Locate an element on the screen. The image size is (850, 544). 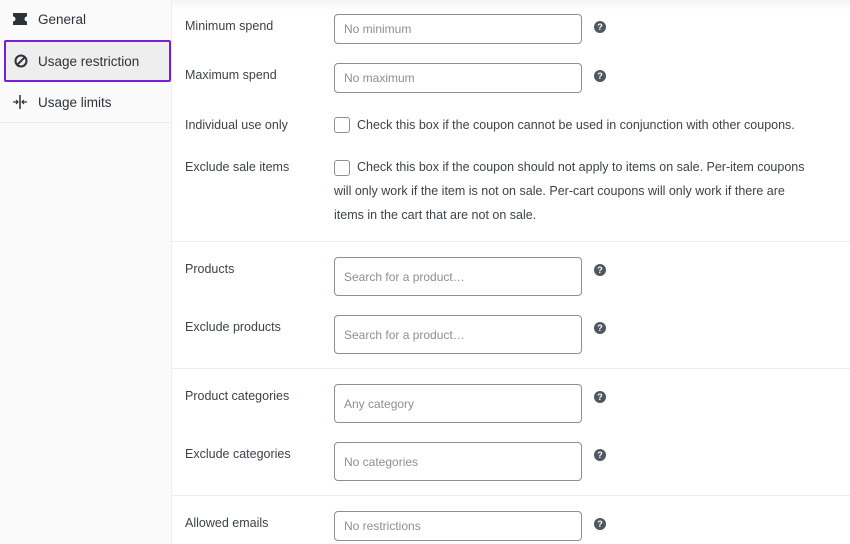
allowed-emails-input: No restrictions is located at coordinates (458, 526).